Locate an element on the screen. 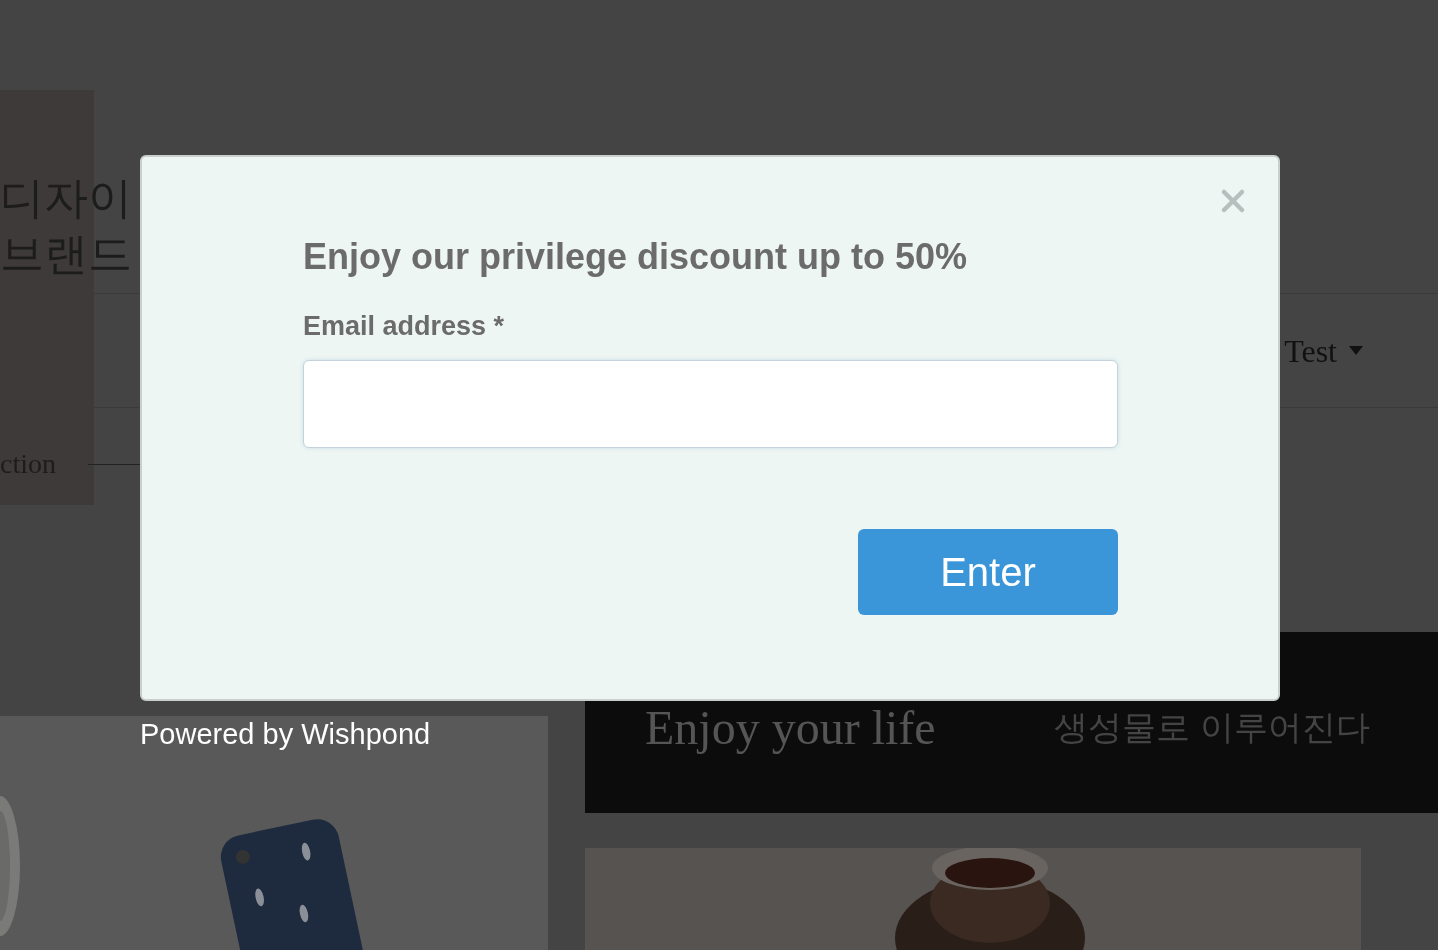 The image size is (1438, 950). email-input-field is located at coordinates (710, 404).